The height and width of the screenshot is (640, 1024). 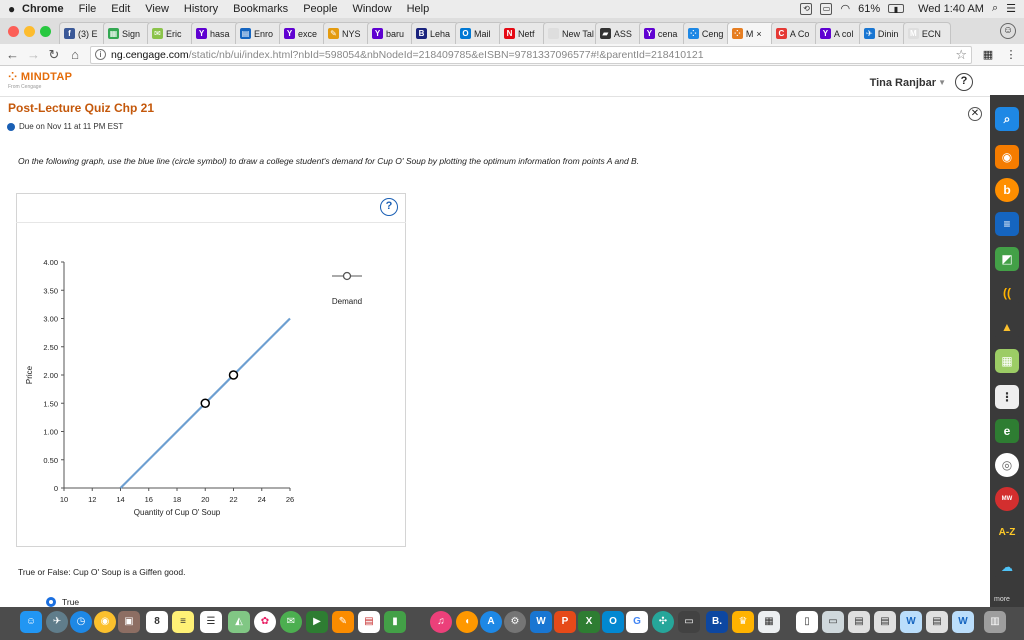 What do you see at coordinates (265, 622) in the screenshot?
I see `photos-app-icon: ✿` at bounding box center [265, 622].